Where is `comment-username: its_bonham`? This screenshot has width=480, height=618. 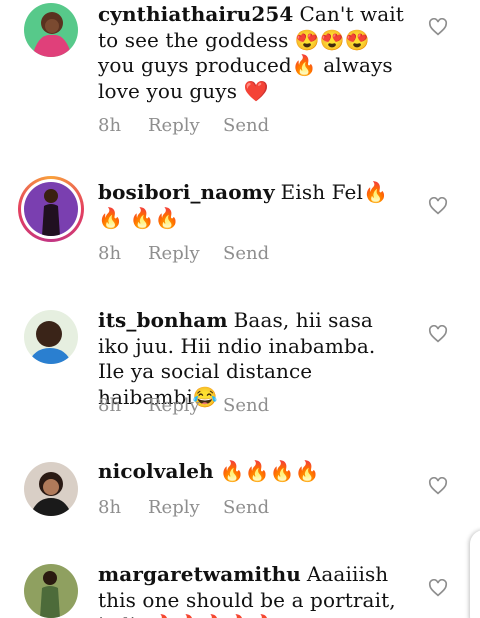
comment-username: its_bonham is located at coordinates (163, 320).